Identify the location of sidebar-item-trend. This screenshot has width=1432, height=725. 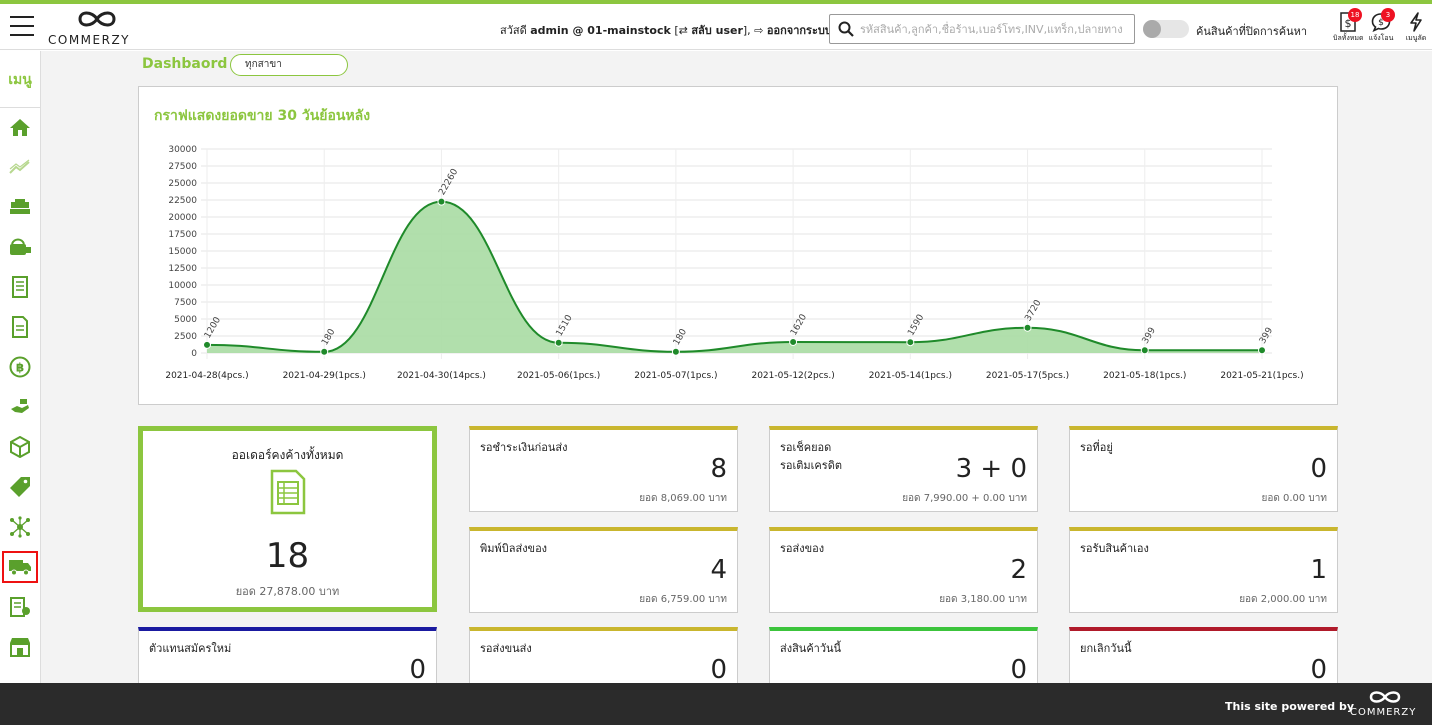
(20, 167).